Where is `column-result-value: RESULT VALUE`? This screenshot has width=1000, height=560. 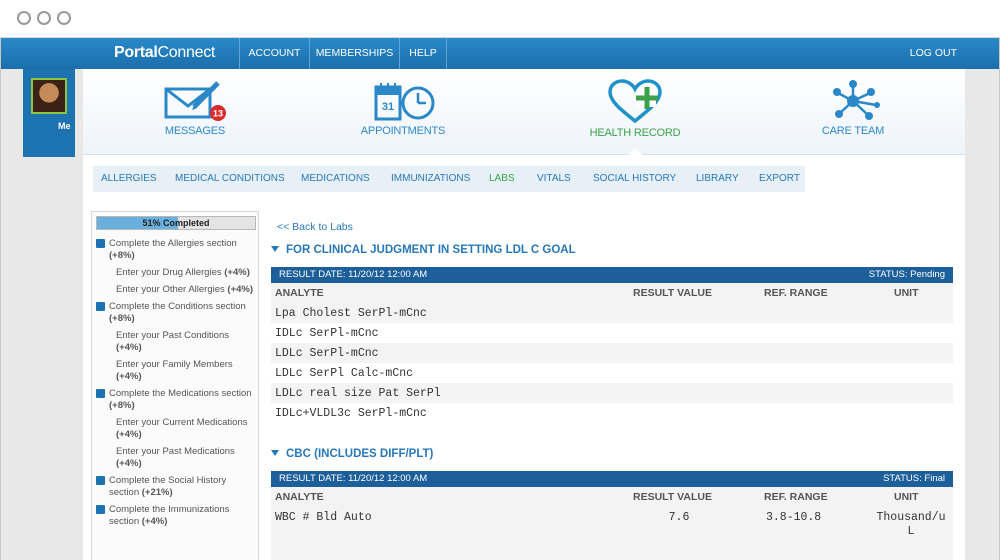 column-result-value: RESULT VALUE is located at coordinates (672, 293).